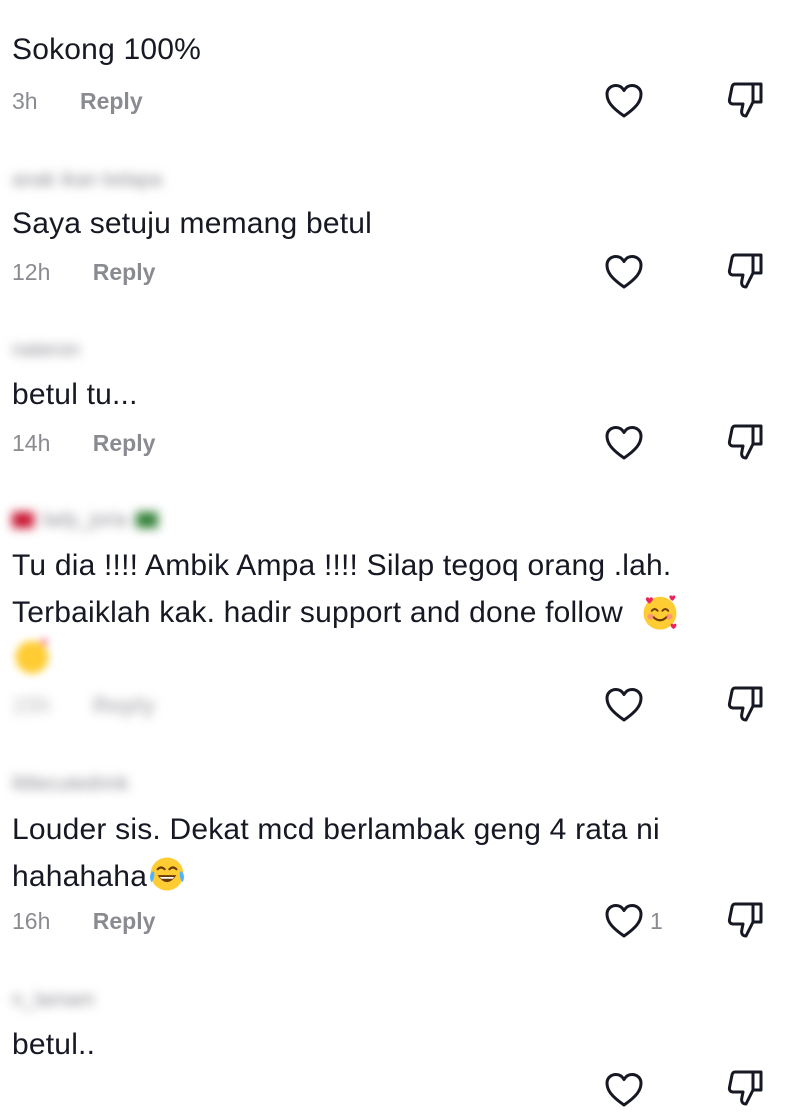 The width and height of the screenshot is (798, 1113). What do you see at coordinates (70, 784) in the screenshot?
I see `comment-username: littlecutedrink` at bounding box center [70, 784].